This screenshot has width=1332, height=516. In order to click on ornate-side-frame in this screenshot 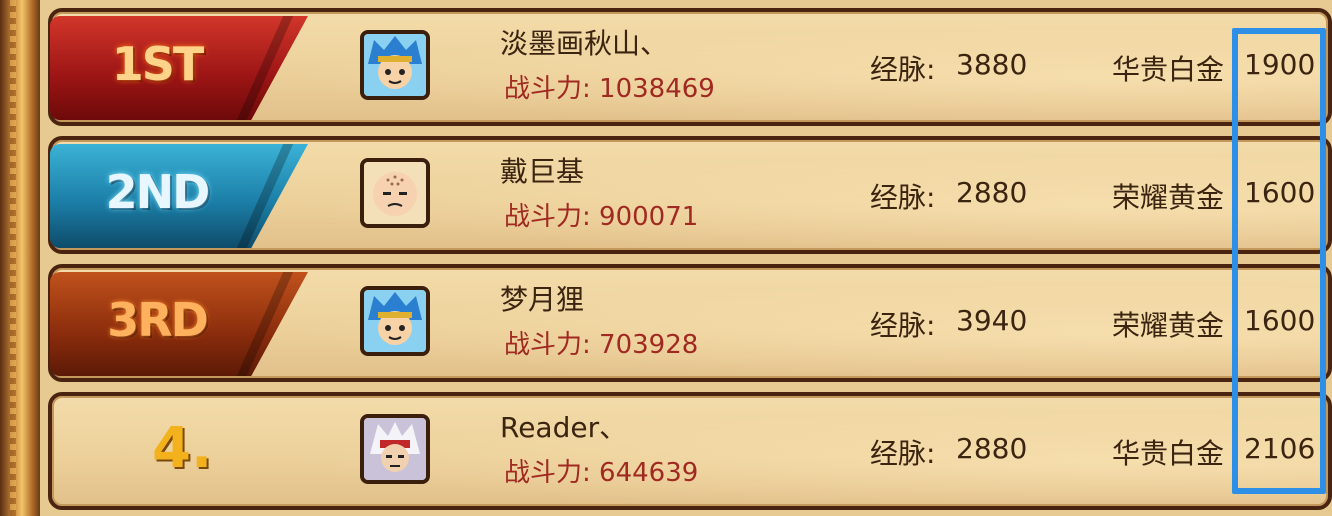, I will do `click(20, 258)`.